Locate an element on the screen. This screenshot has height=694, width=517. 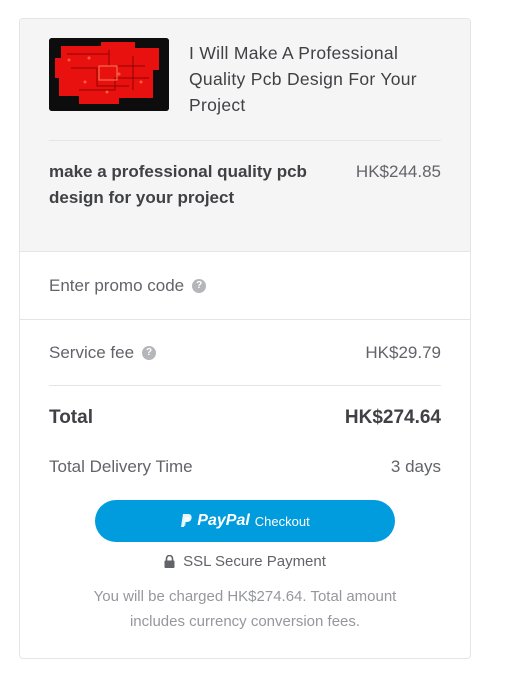
pcb-image is located at coordinates (109, 74).